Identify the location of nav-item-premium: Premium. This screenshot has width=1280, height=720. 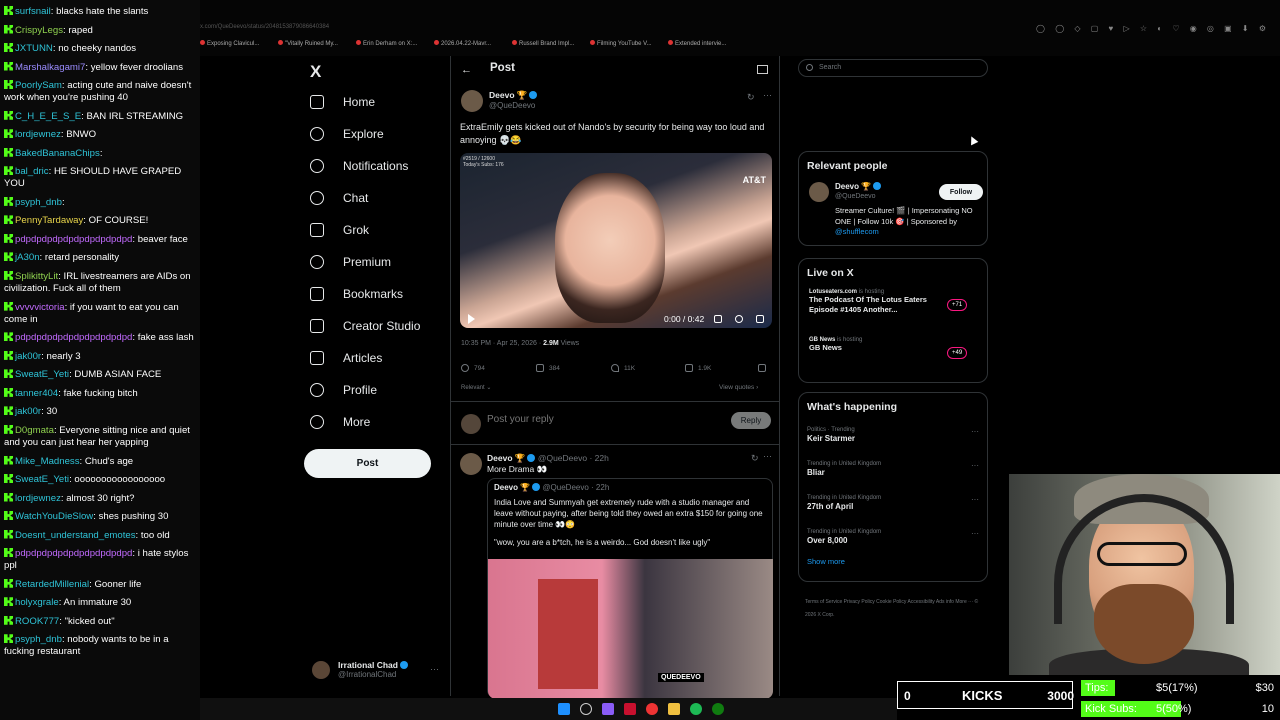
(350, 262).